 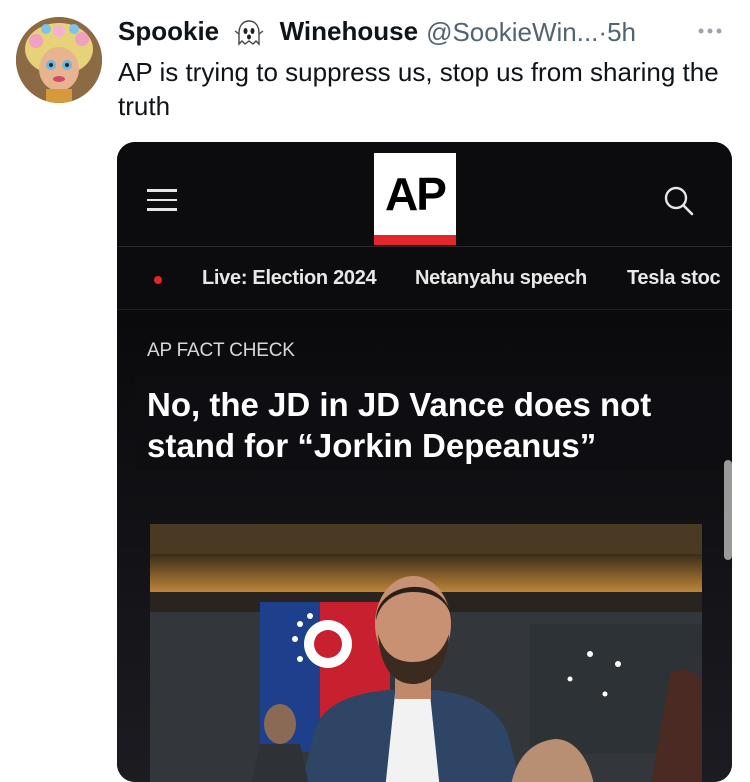 What do you see at coordinates (349, 30) in the screenshot?
I see `display-name-second: Winehouse` at bounding box center [349, 30].